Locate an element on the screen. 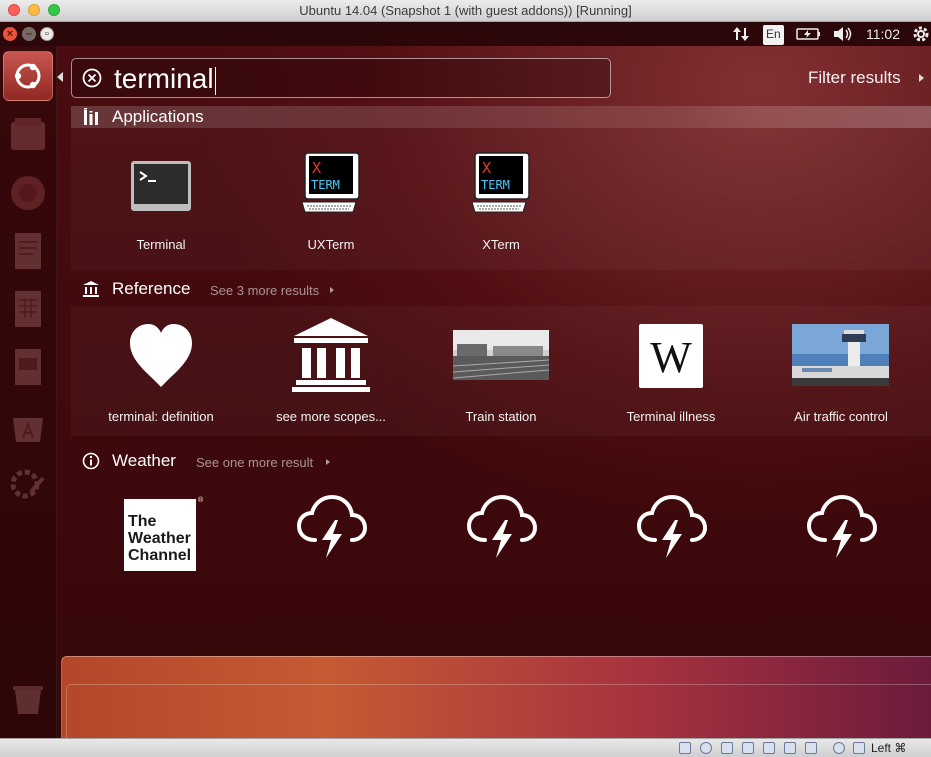 Image resolution: width=931 pixels, height=757 pixels. dash-maximize-button: ▫ is located at coordinates (47, 34).